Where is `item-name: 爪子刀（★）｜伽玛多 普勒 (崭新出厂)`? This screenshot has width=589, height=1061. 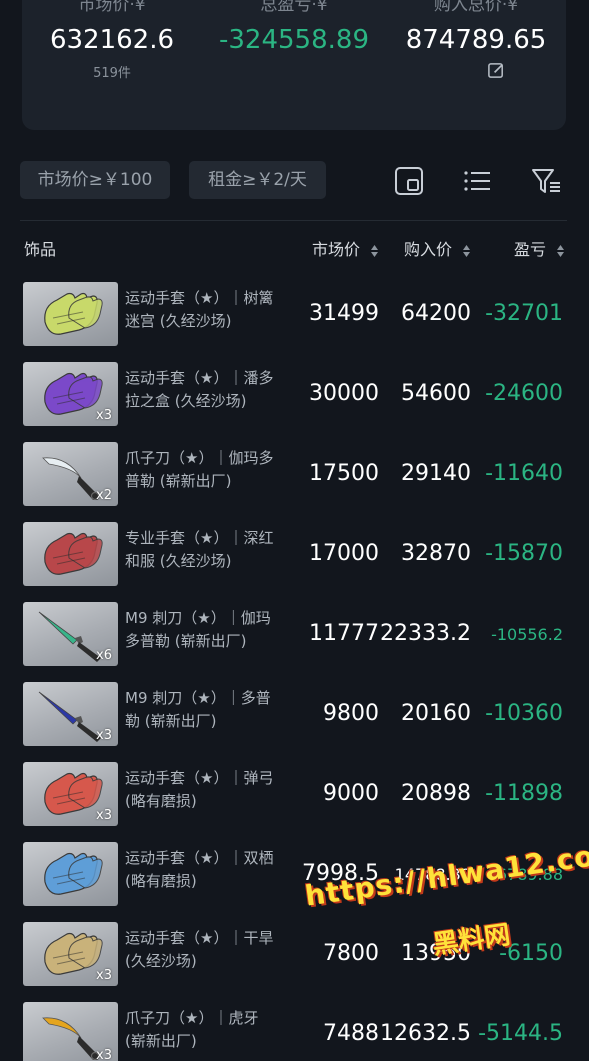
item-name: 爪子刀（★）｜伽玛多 普勒 (崭新出厂) is located at coordinates (205, 470).